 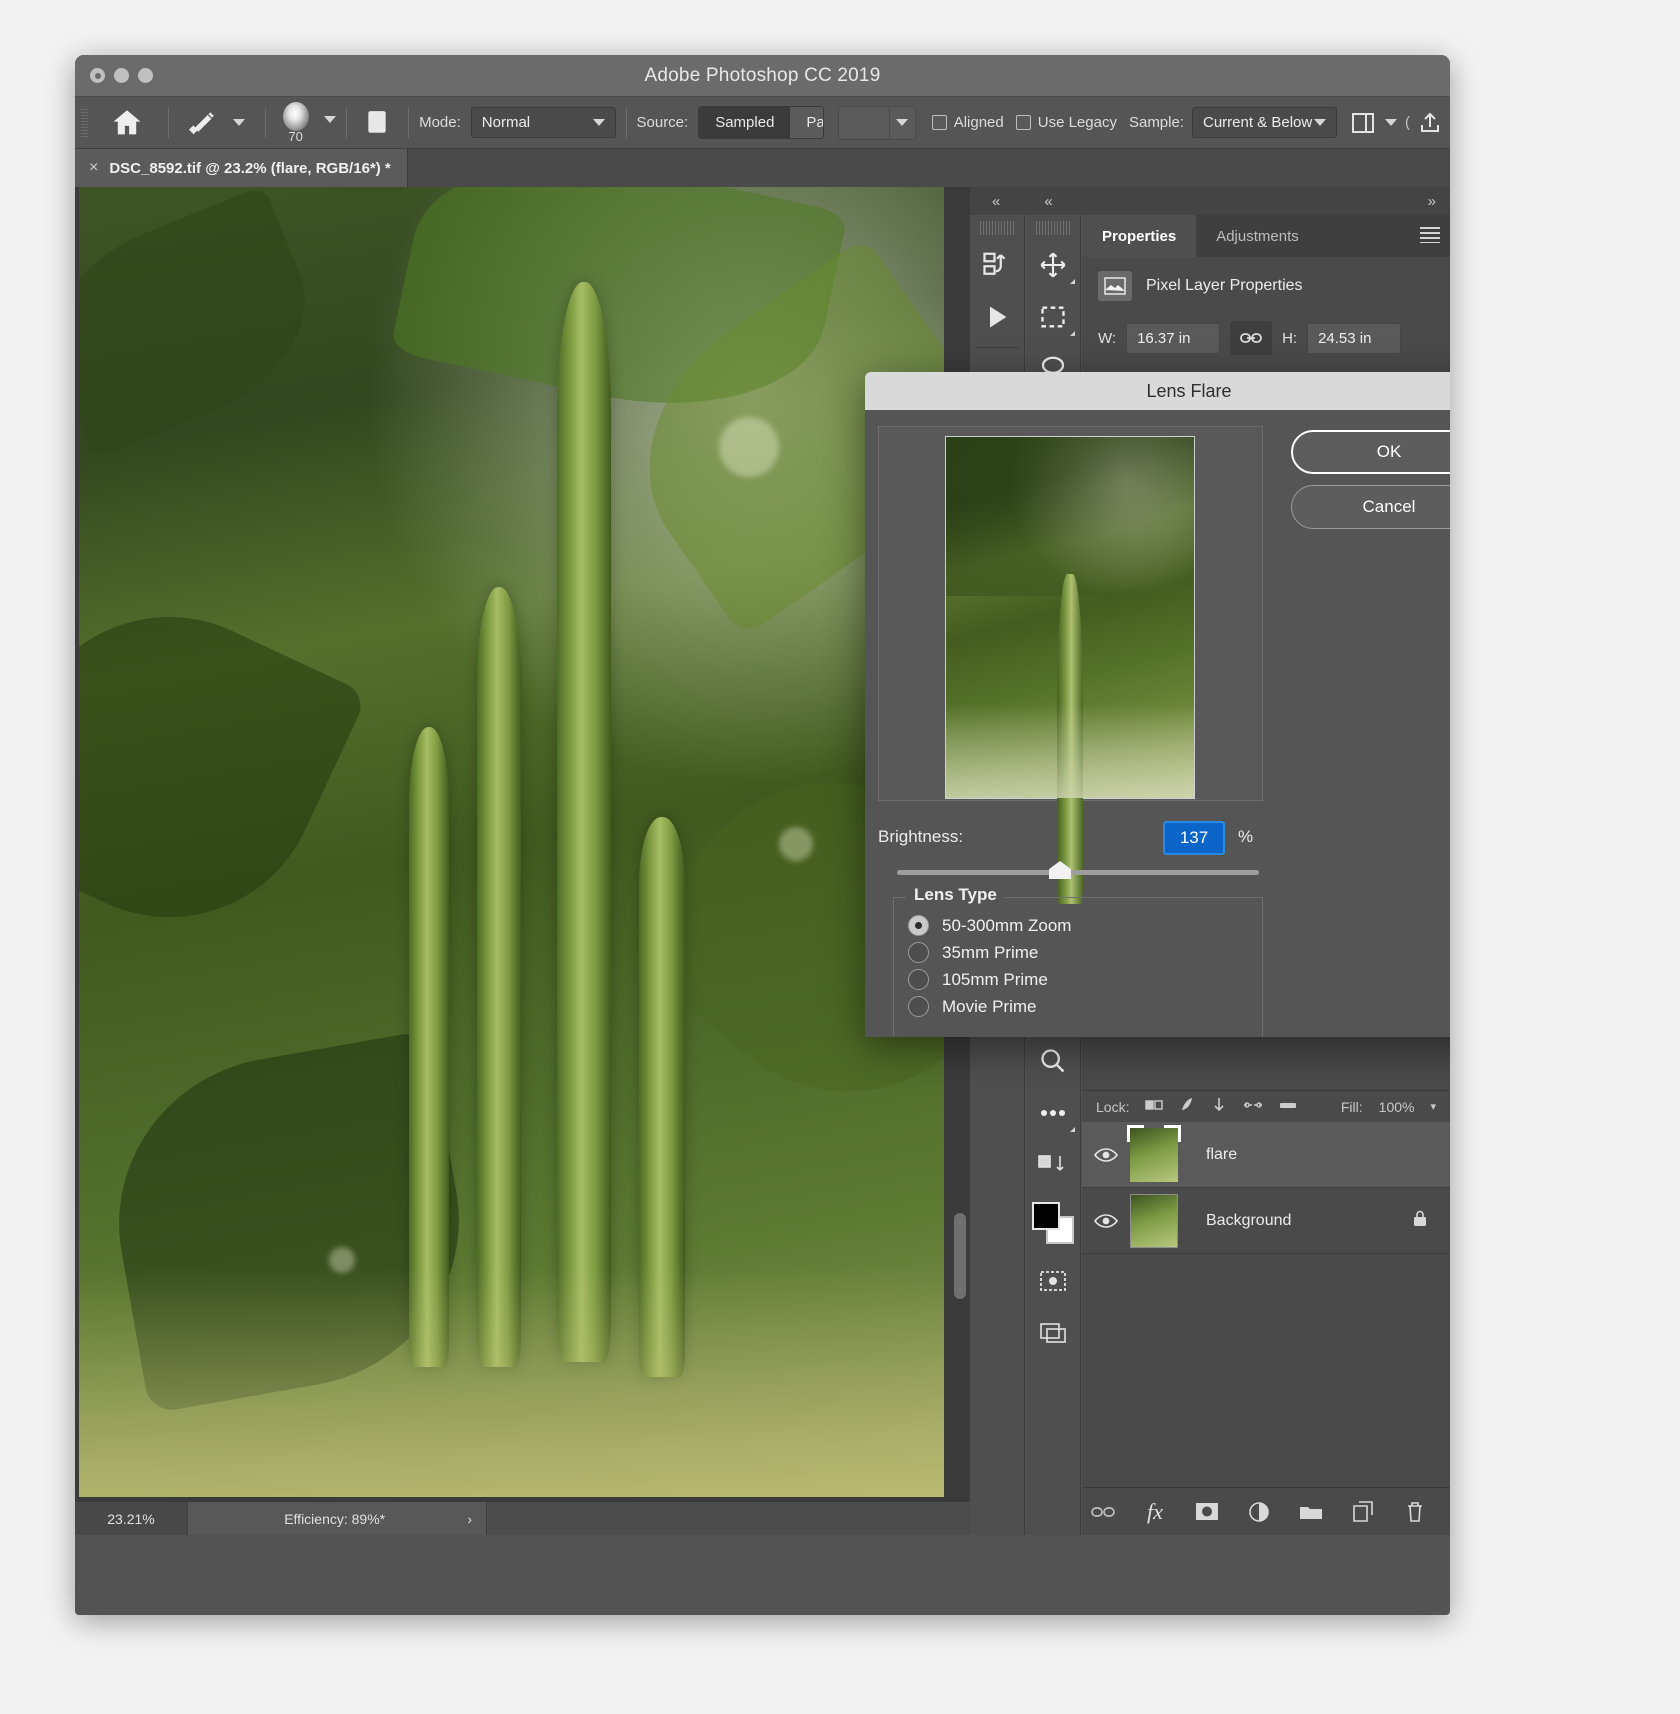 I want to click on expand-panels-icon: », so click(x=1432, y=201).